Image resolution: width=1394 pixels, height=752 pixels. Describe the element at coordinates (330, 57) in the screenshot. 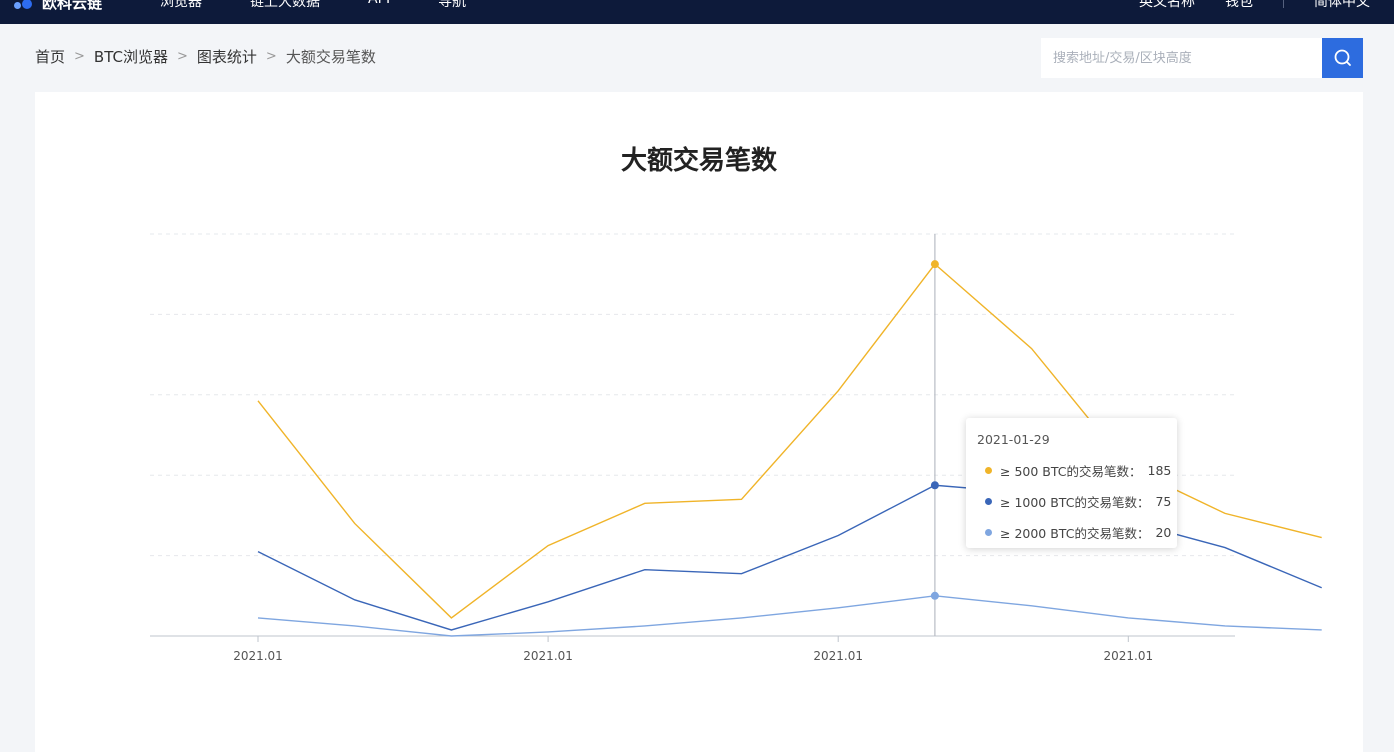

I see `breadcrumb-current: 大额交易笔数` at that location.